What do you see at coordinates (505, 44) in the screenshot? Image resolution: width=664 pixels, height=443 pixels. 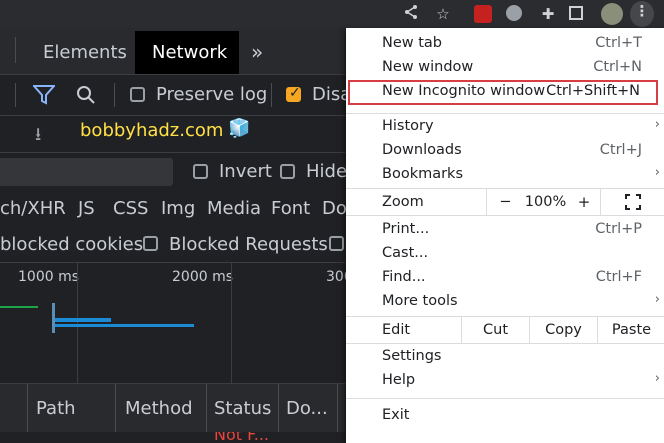 I see `menu-item-new-tab: New tab Ctrl+T` at bounding box center [505, 44].